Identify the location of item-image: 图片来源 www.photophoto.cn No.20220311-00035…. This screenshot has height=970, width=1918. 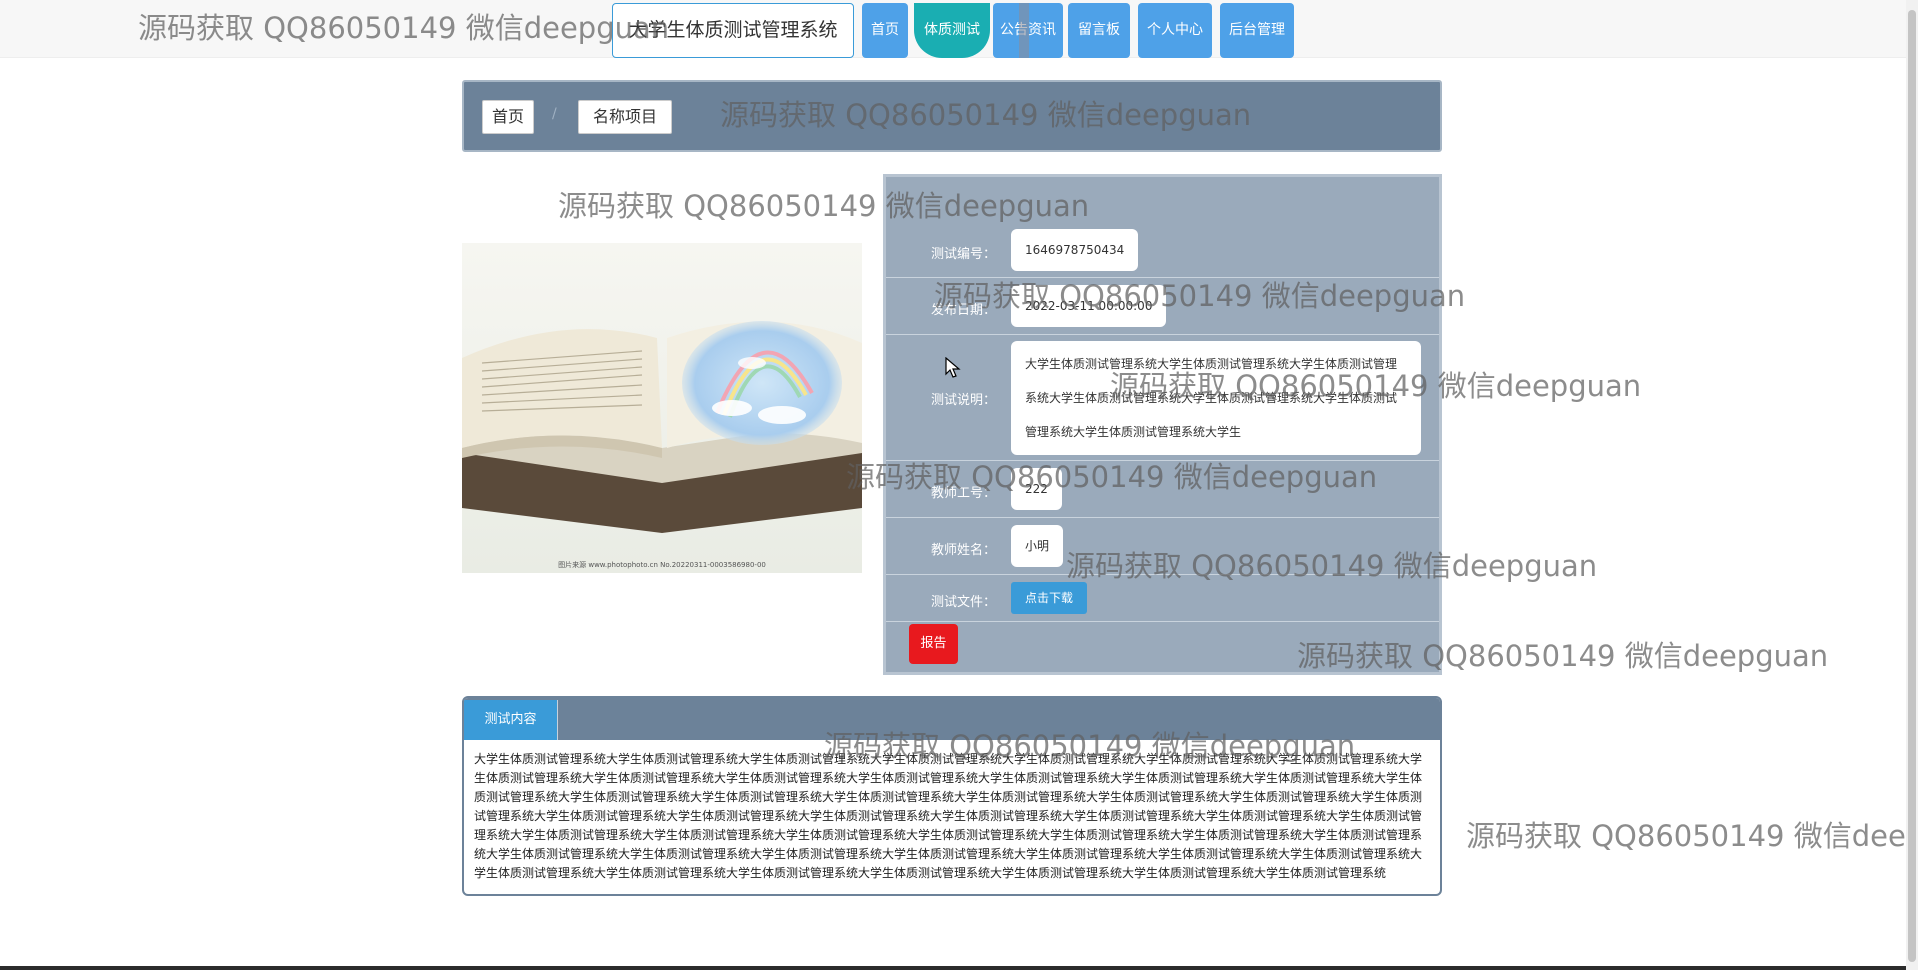
(662, 408).